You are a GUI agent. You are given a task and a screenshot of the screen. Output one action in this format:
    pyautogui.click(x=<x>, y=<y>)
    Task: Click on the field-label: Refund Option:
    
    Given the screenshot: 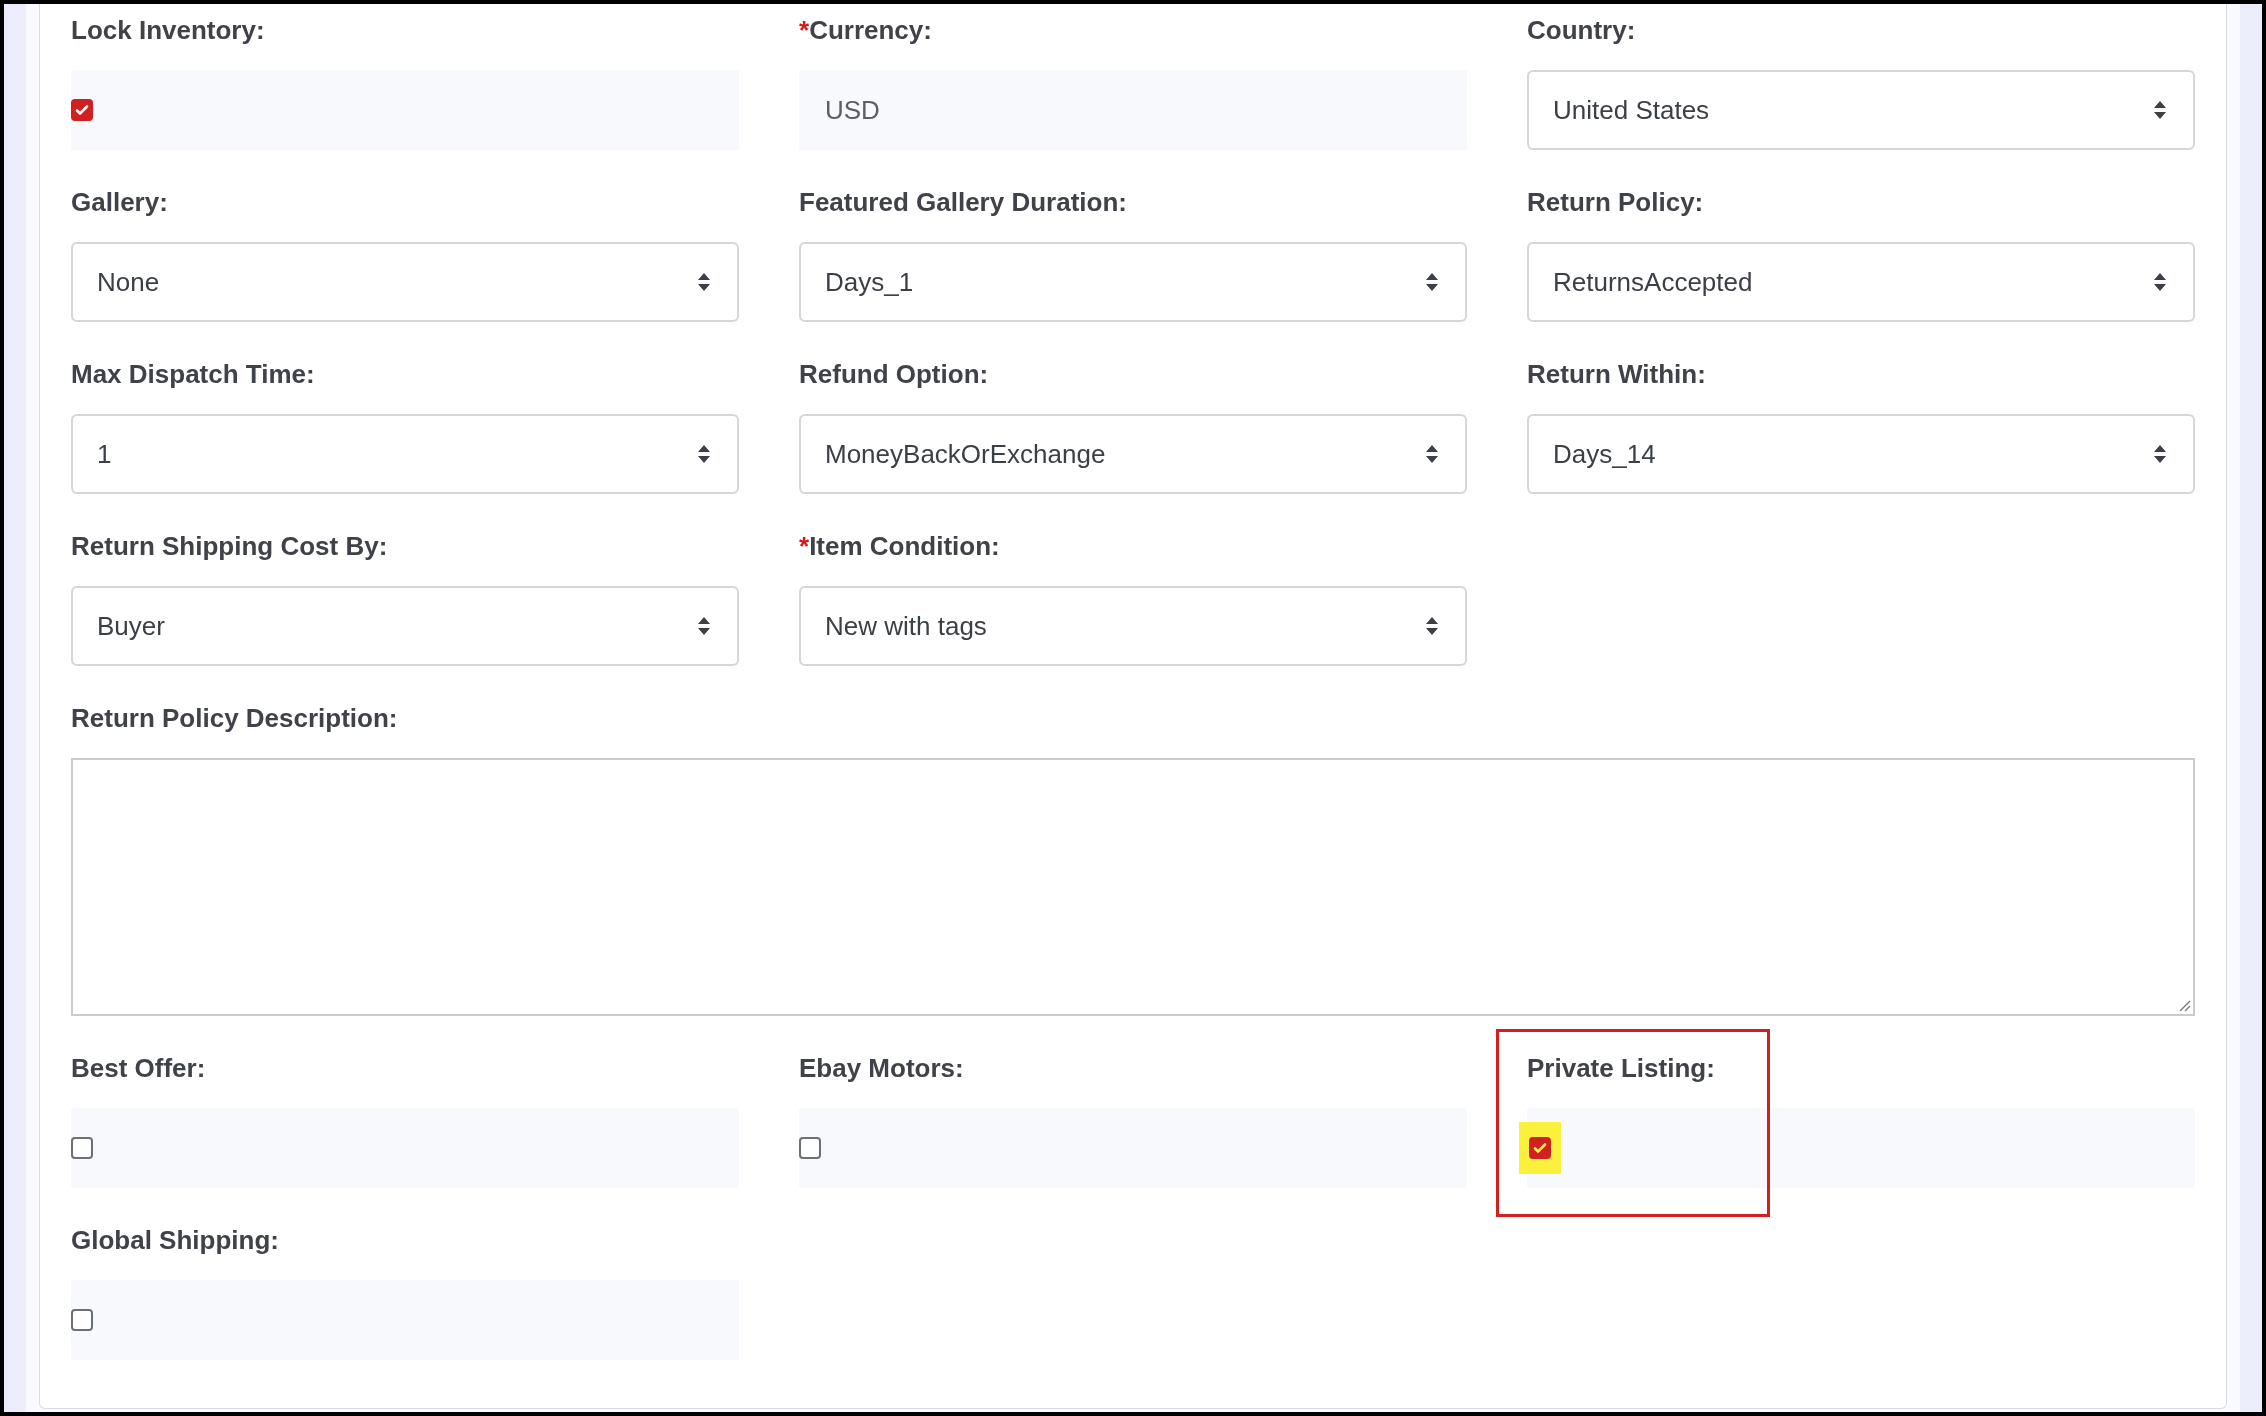 What is the action you would take?
    pyautogui.click(x=894, y=374)
    